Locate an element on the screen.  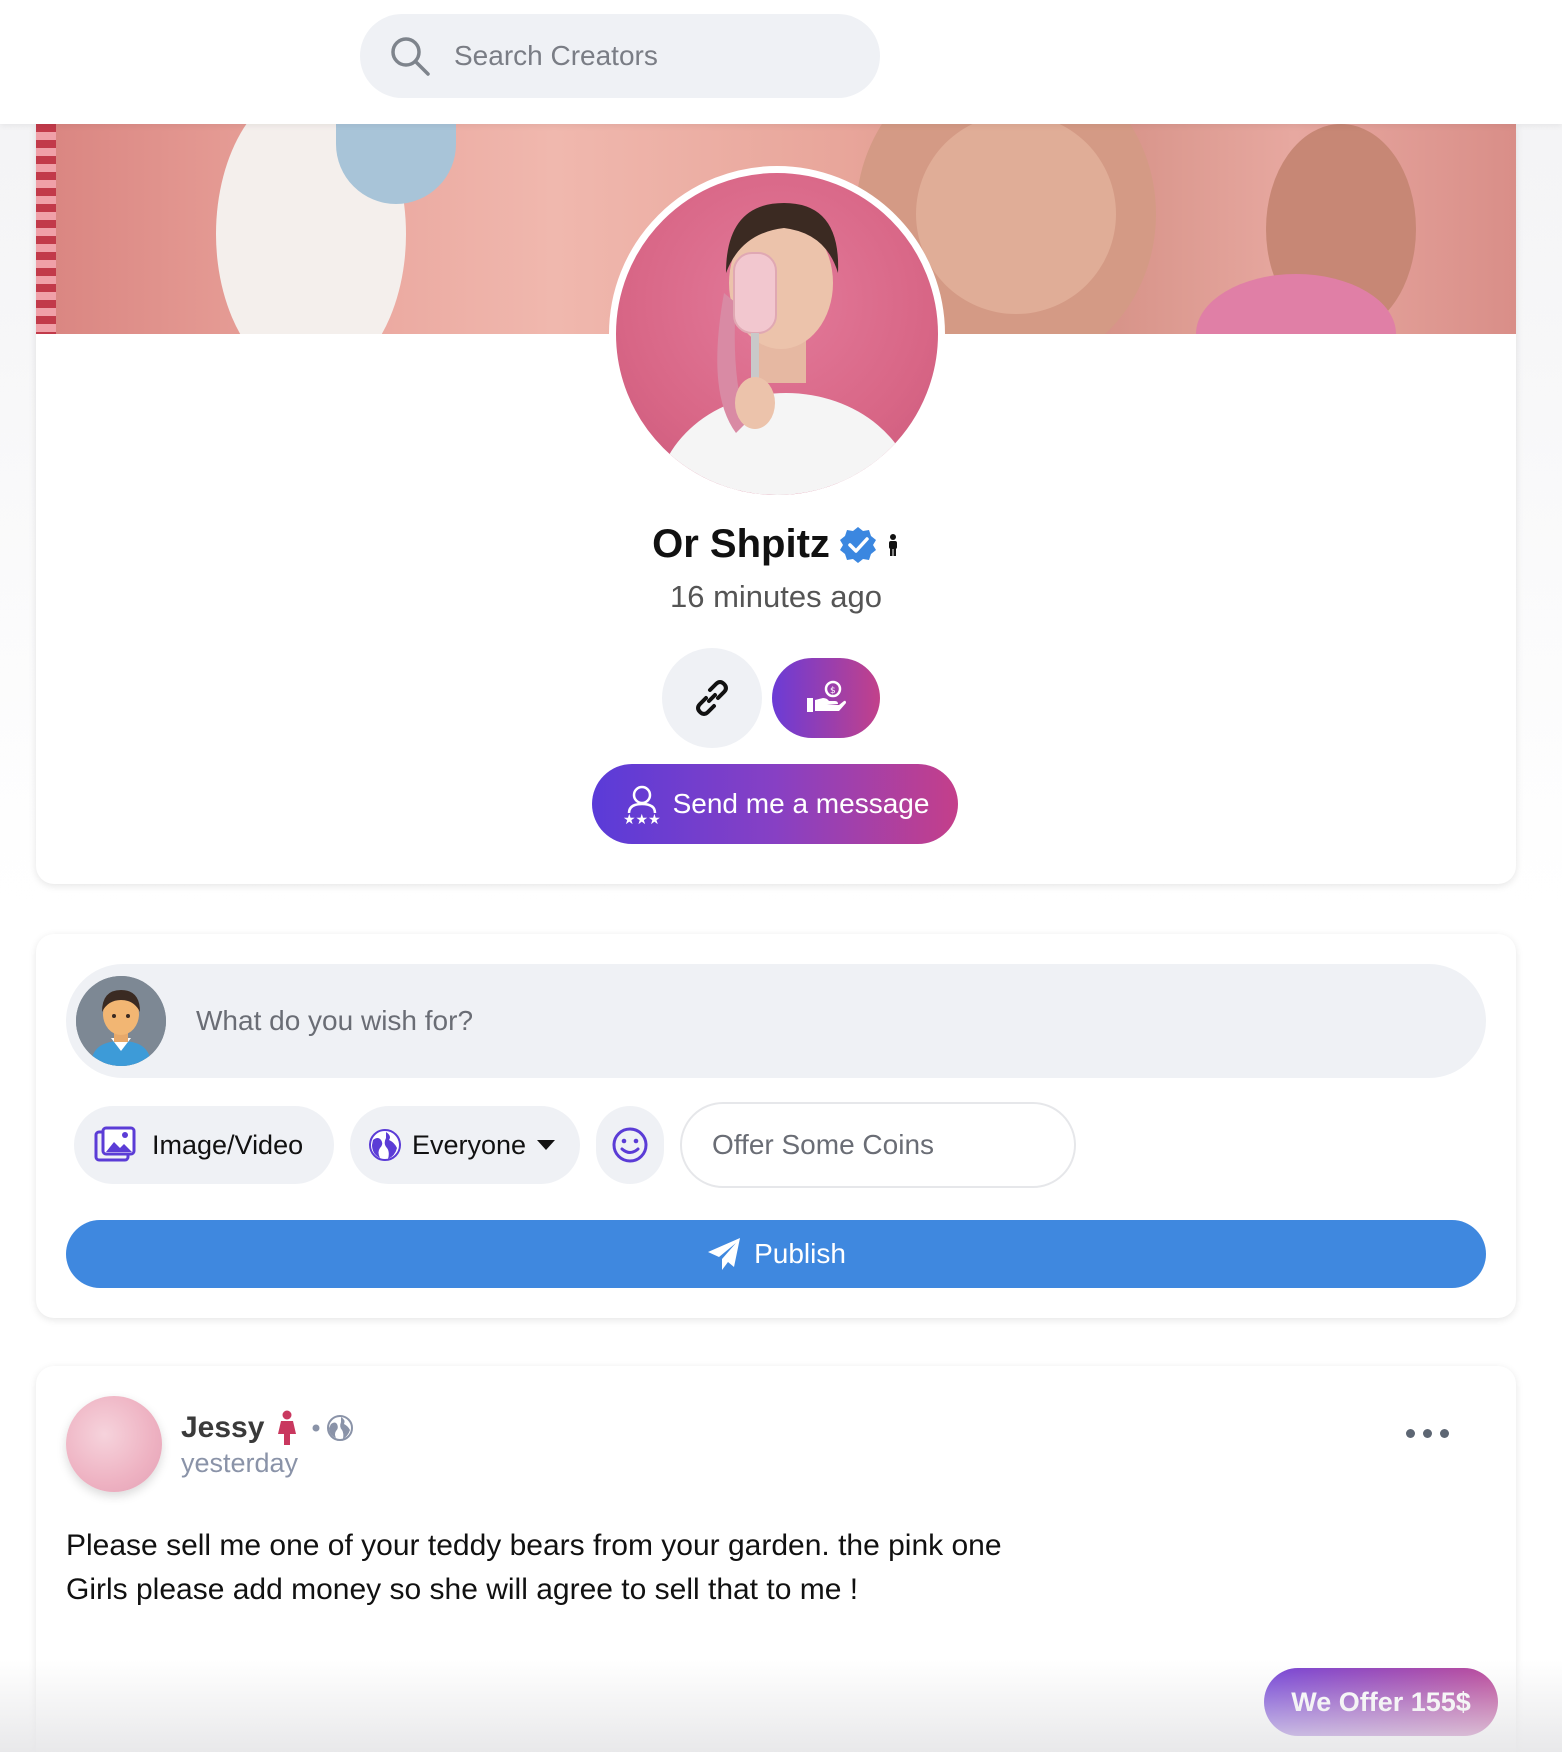
post-time: yesterday is located at coordinates (240, 1463).